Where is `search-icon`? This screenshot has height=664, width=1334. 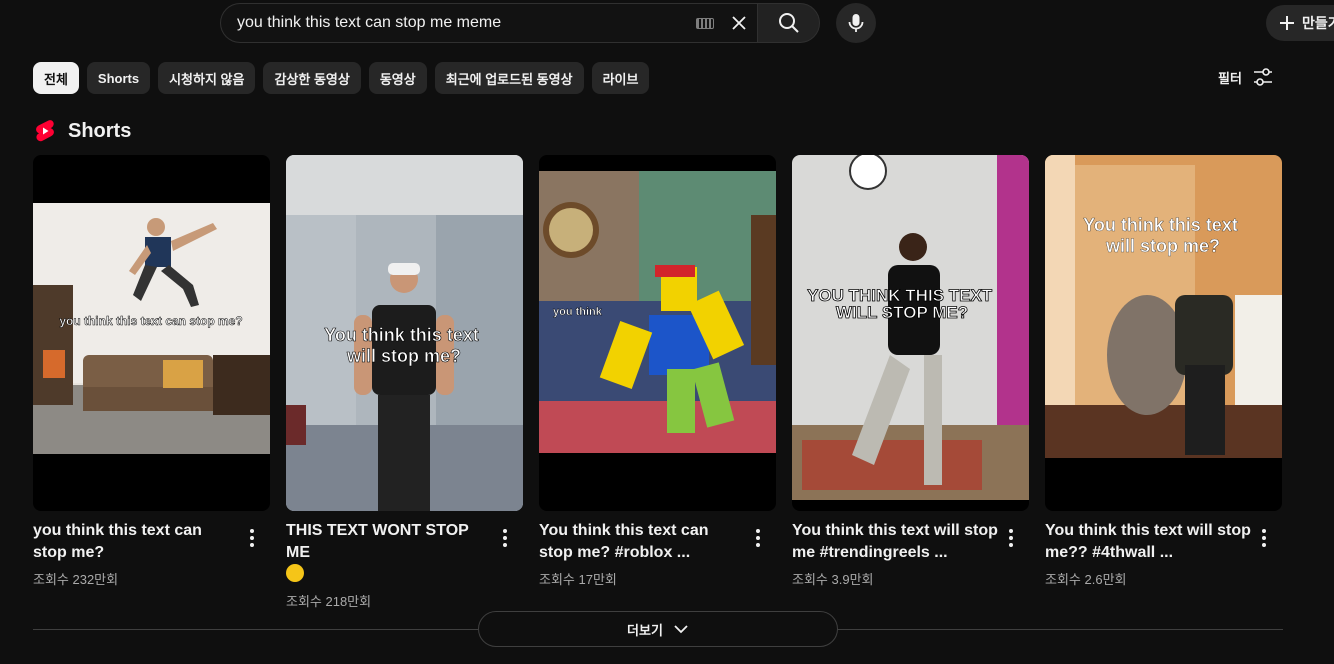
search-icon is located at coordinates (788, 23).